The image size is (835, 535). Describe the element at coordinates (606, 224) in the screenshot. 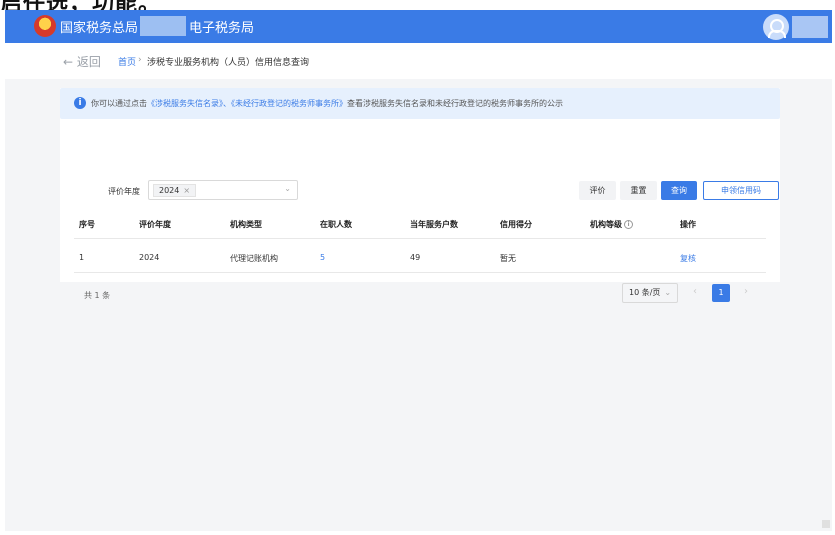

I see `col-level-label: 机构等级` at that location.